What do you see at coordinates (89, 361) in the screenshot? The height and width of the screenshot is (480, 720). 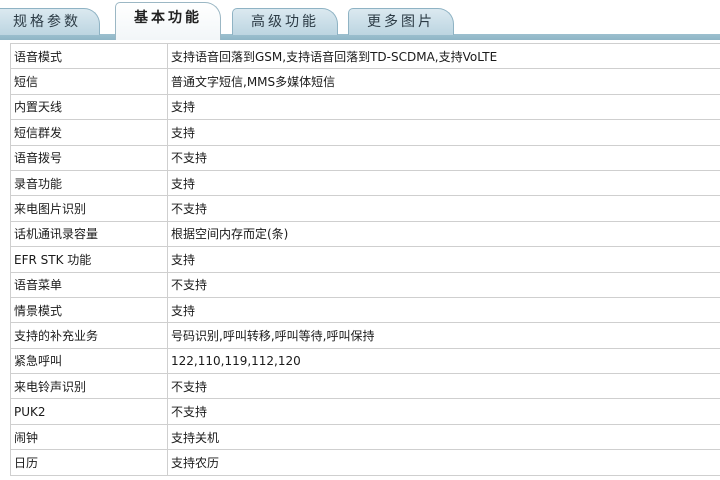 I see `row-label: 紧急呼叫` at bounding box center [89, 361].